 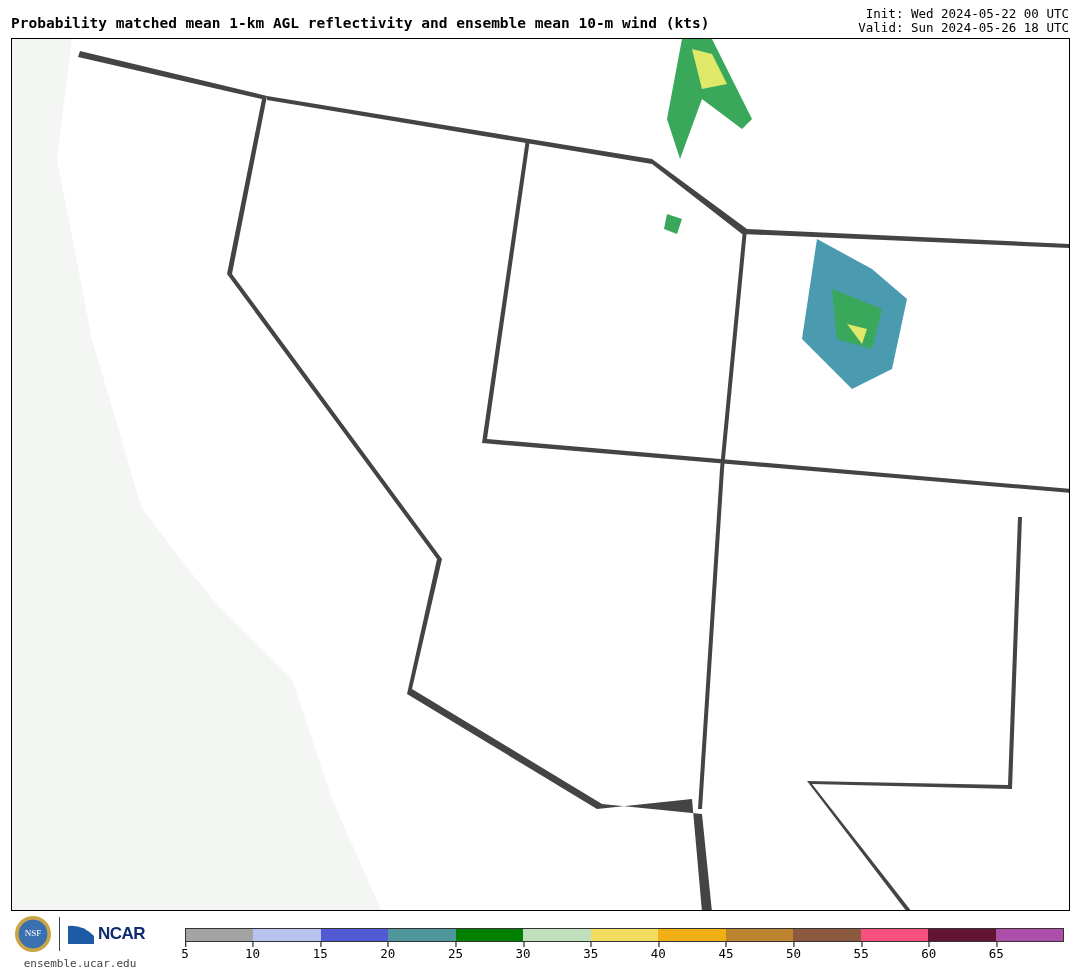 I want to click on scale-tick-label: 30, so click(x=523, y=951).